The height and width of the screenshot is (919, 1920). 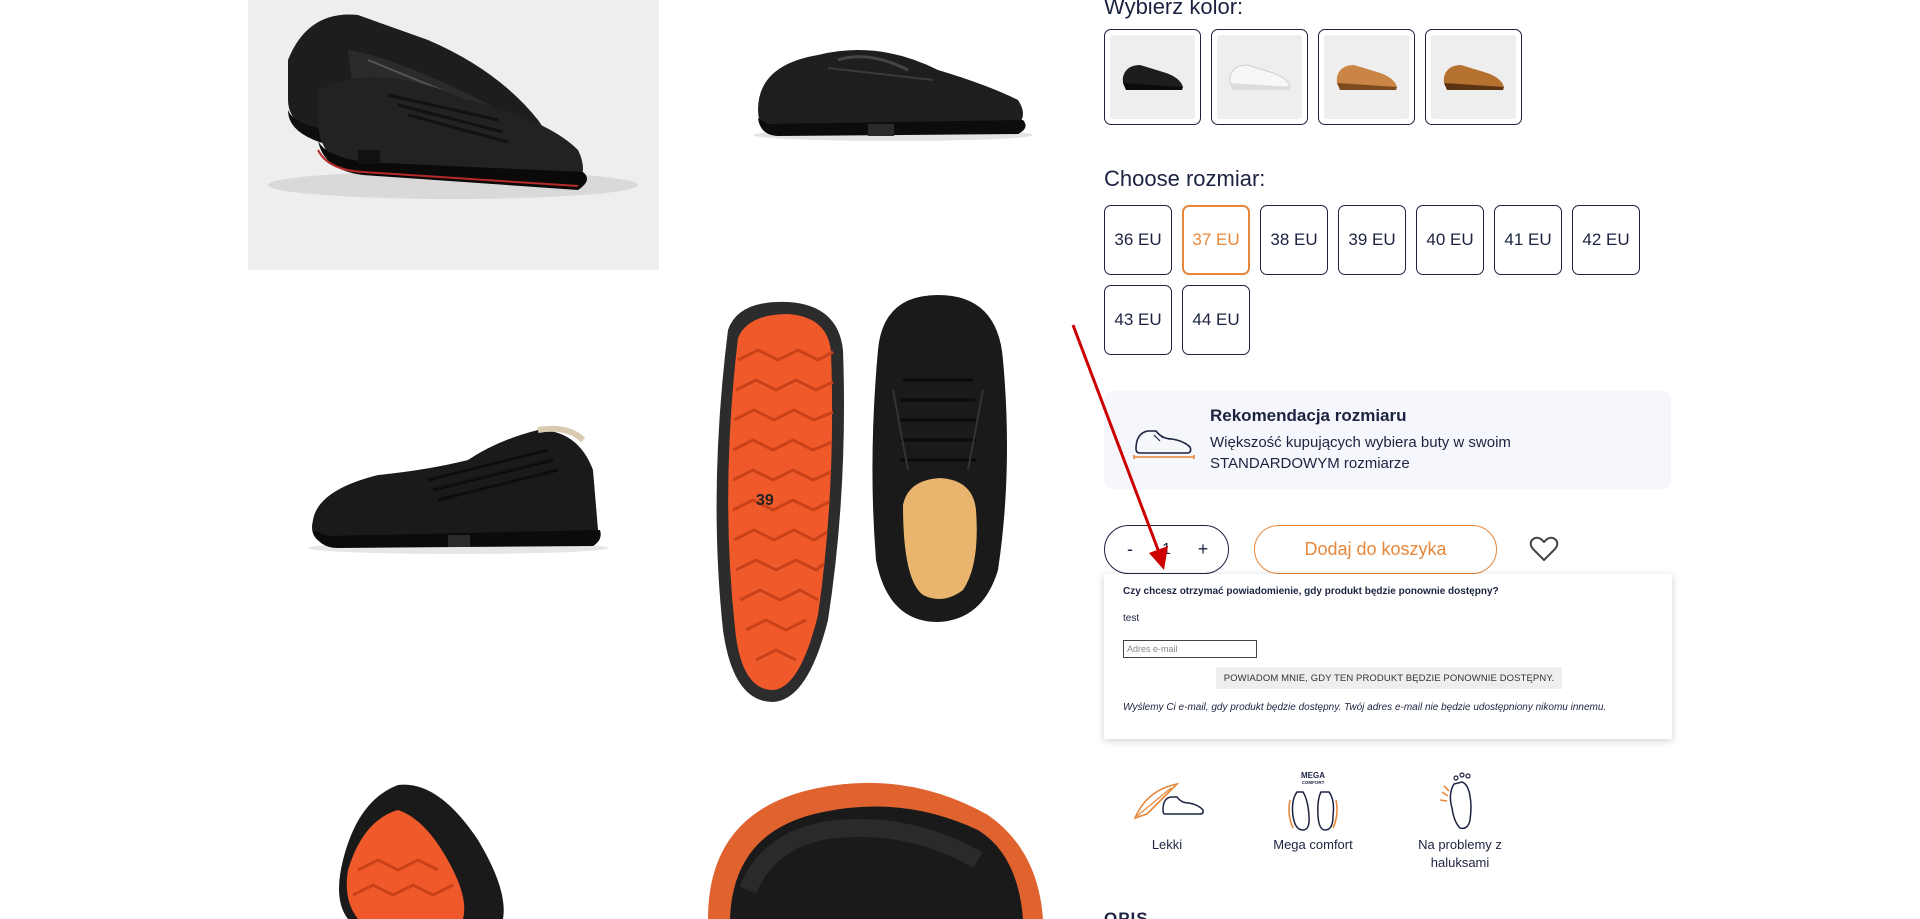 I want to click on mega-comfort-feet-icon: MEGA COMFORT, so click(x=1313, y=801).